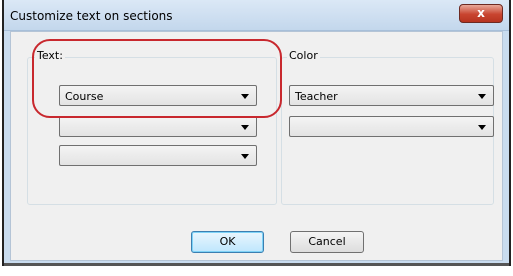 This screenshot has width=513, height=276. Describe the element at coordinates (158, 95) in the screenshot. I see `text-dropdown-1: Course` at that location.